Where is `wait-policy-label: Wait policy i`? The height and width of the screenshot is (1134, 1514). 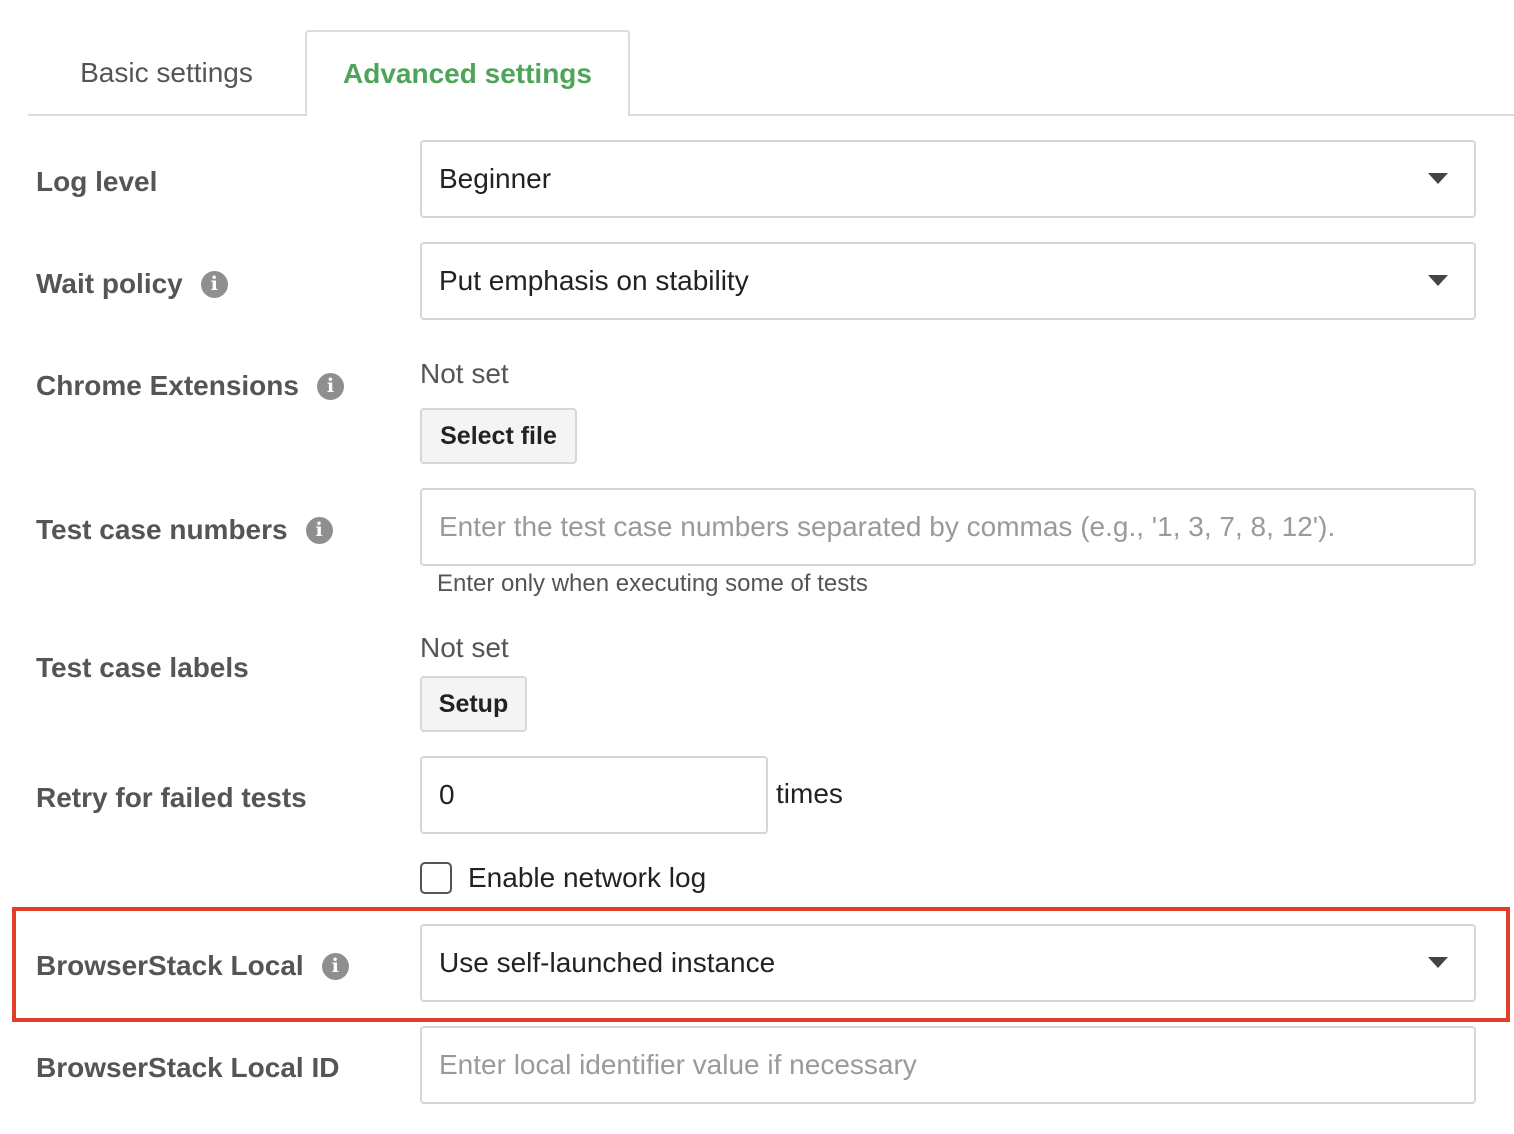 wait-policy-label: Wait policy i is located at coordinates (132, 284).